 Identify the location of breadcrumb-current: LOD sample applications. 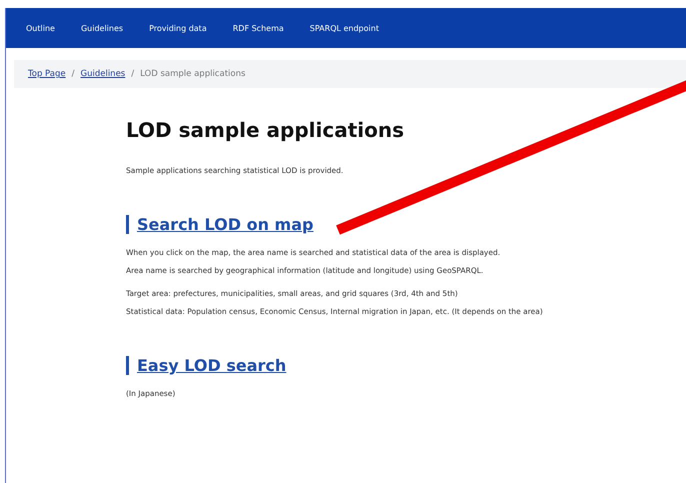
(193, 74).